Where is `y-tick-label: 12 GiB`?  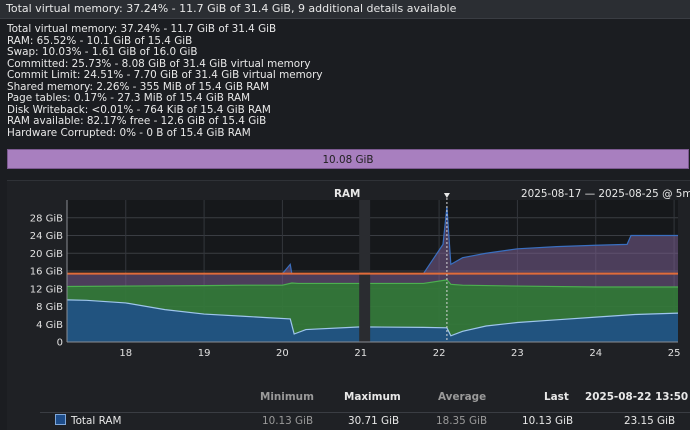 y-tick-label: 12 GiB is located at coordinates (46, 289).